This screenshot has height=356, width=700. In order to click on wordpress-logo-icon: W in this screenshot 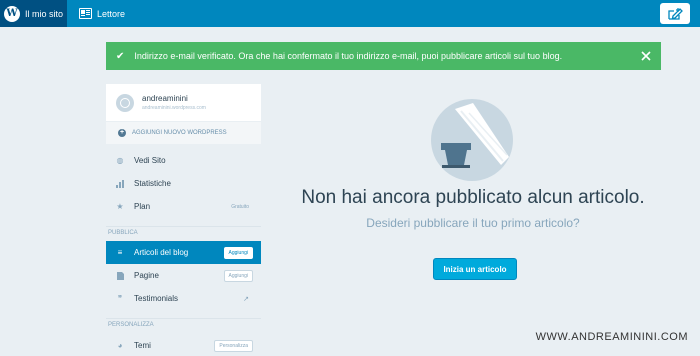, I will do `click(12, 13)`.